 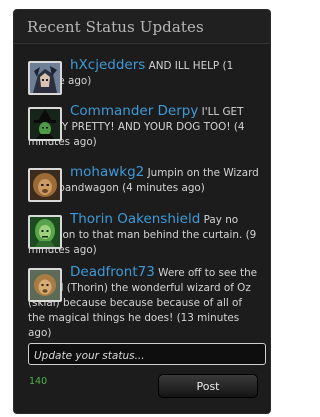 I want to click on status-username: Thorin Oakenshield, so click(x=135, y=219).